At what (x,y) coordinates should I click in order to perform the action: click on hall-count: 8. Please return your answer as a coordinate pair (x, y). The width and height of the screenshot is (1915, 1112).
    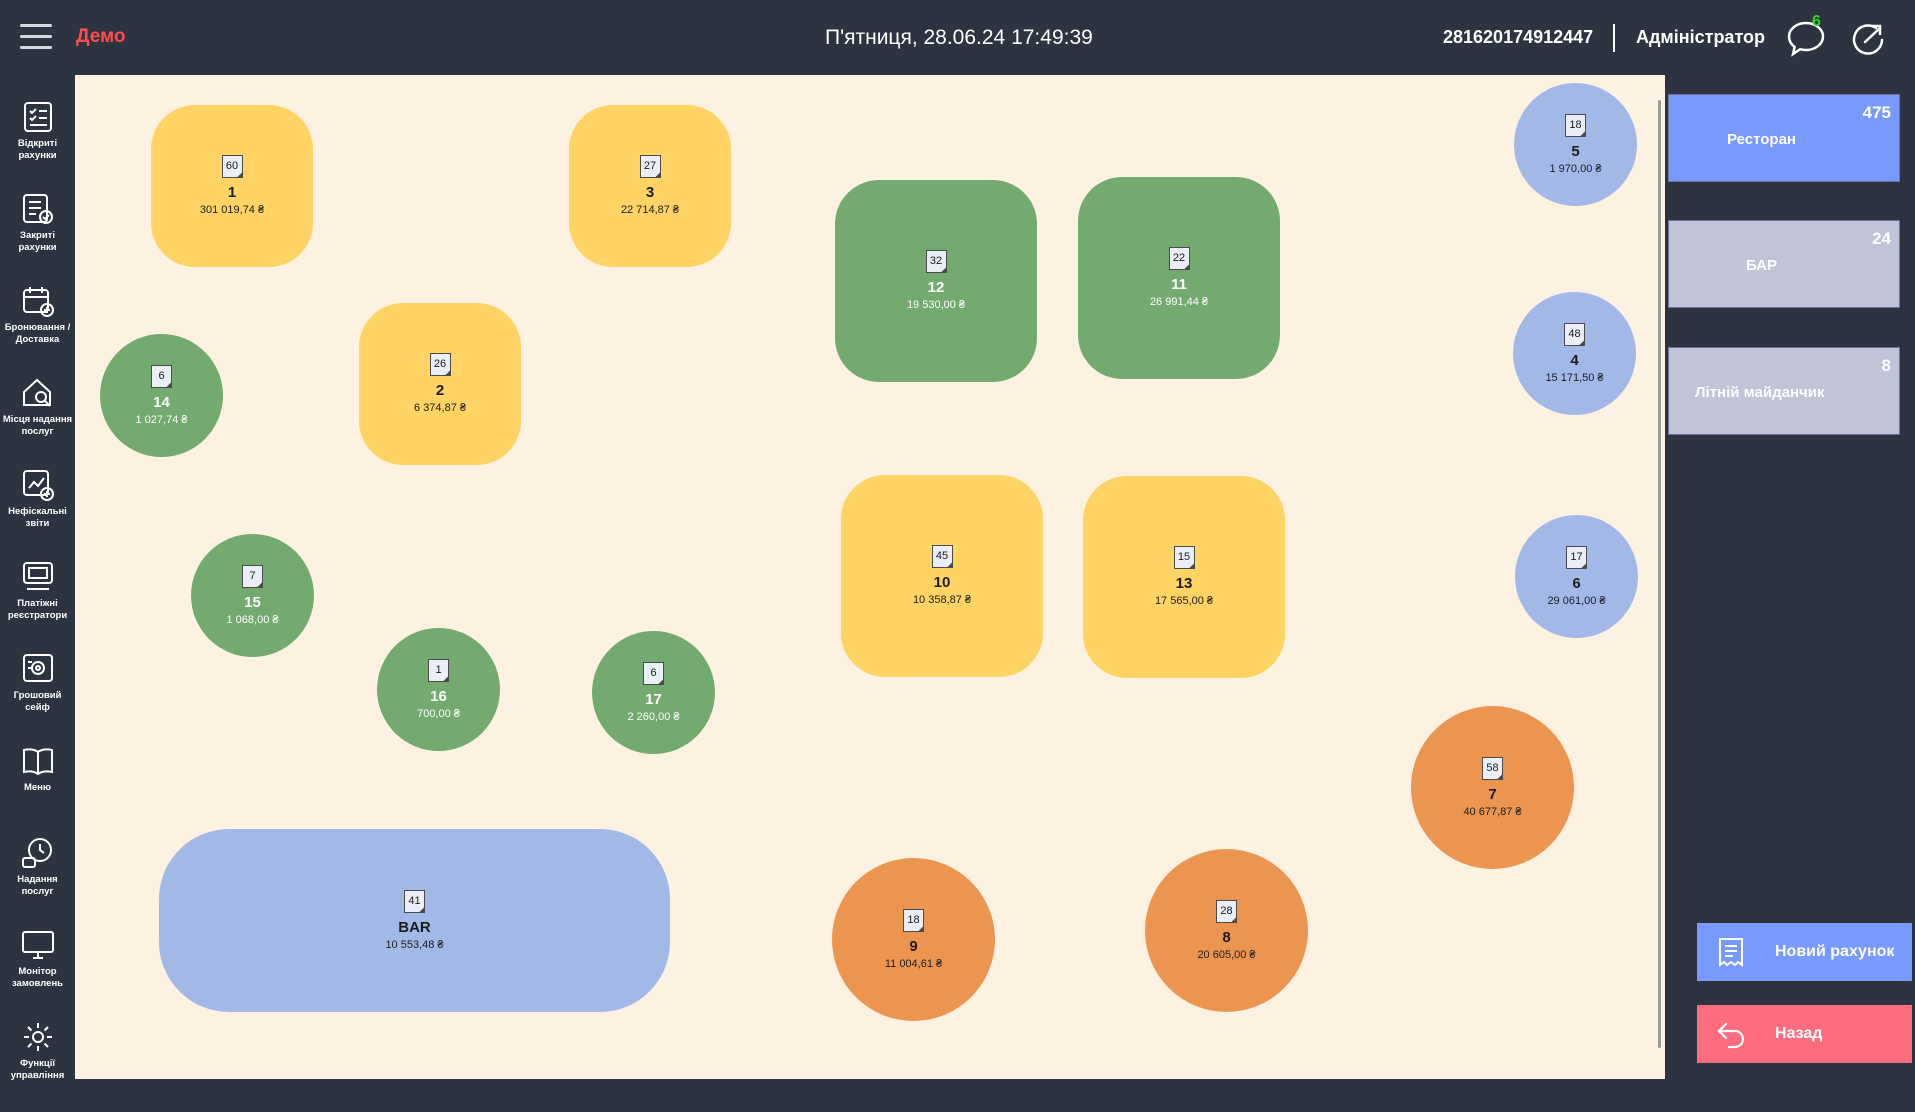
    Looking at the image, I should click on (1886, 365).